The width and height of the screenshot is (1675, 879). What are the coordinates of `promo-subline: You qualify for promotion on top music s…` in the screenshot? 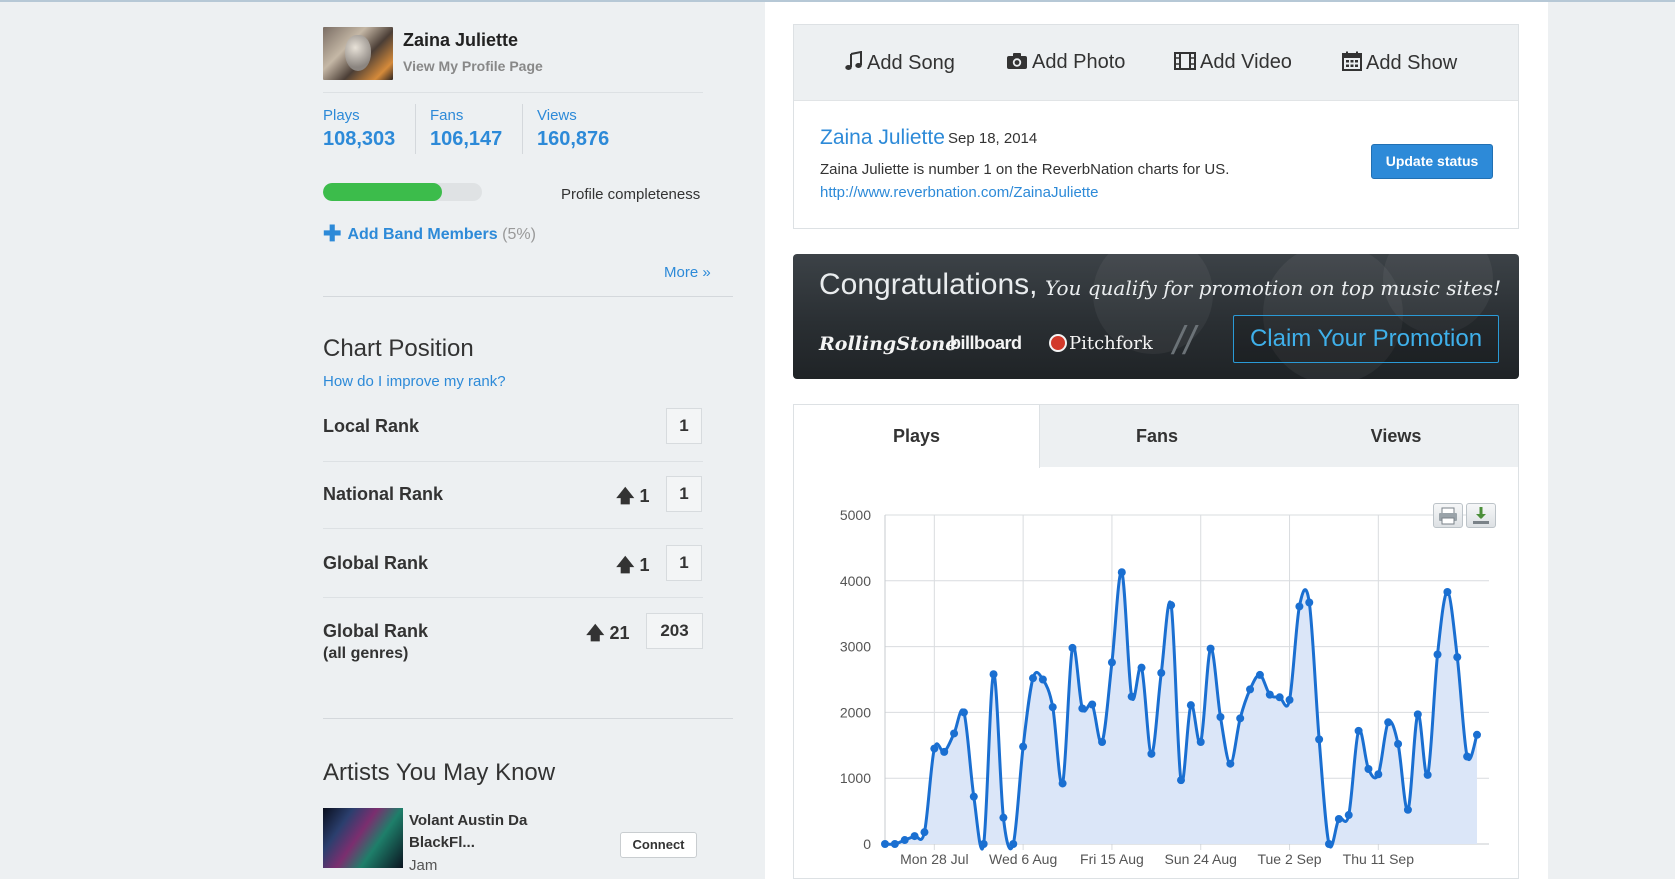 It's located at (1273, 288).